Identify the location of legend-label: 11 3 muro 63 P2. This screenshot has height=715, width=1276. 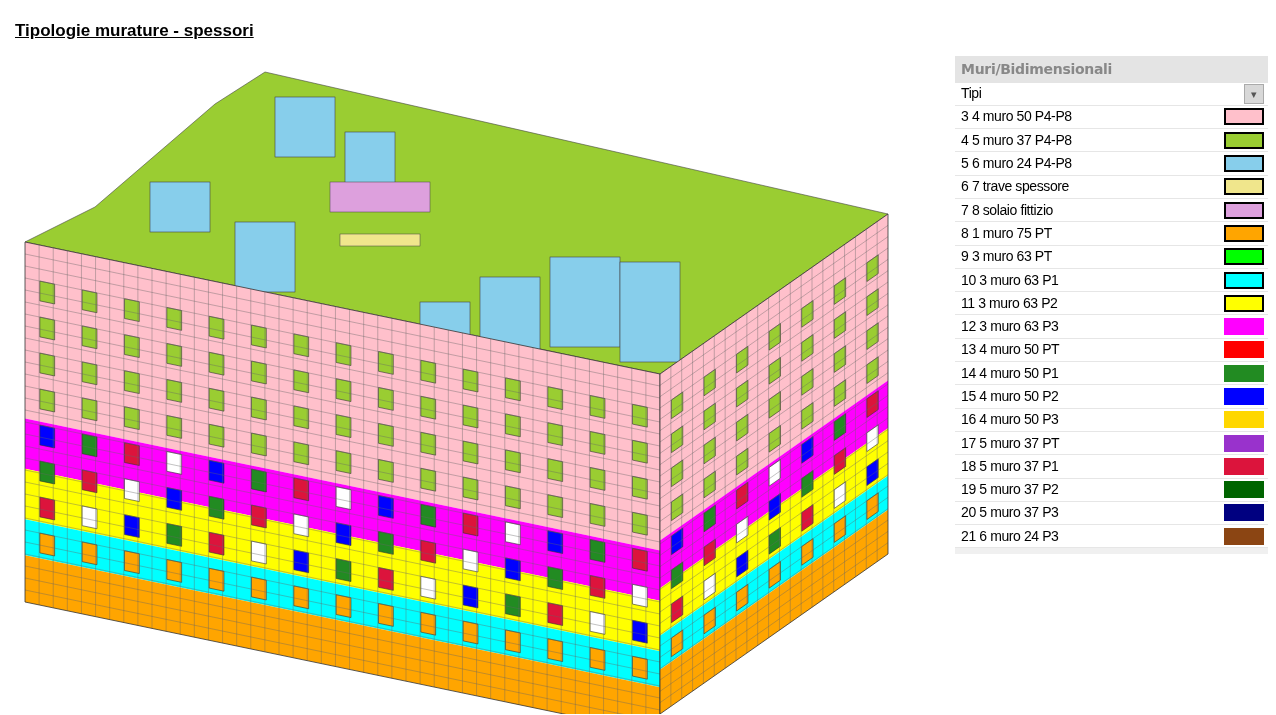
(1009, 303).